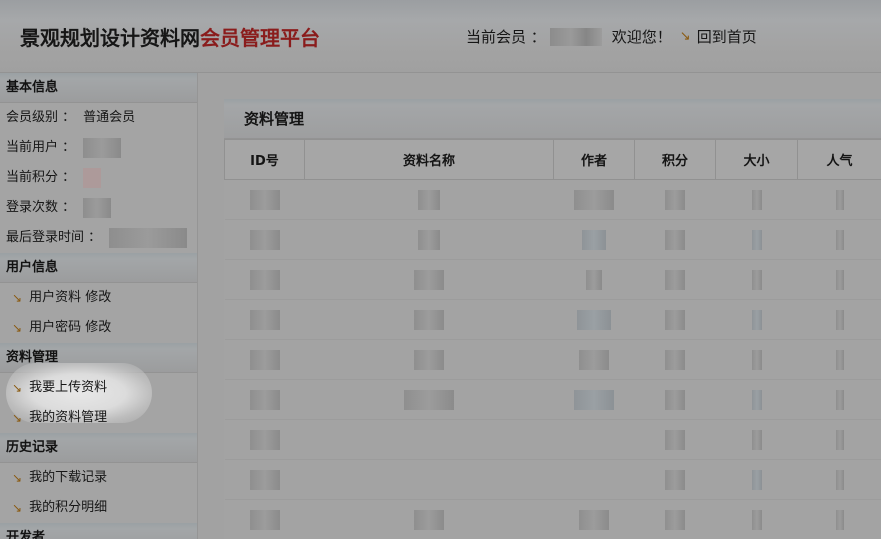 The height and width of the screenshot is (539, 881). I want to click on member-level-value: 普通会员, so click(109, 117).